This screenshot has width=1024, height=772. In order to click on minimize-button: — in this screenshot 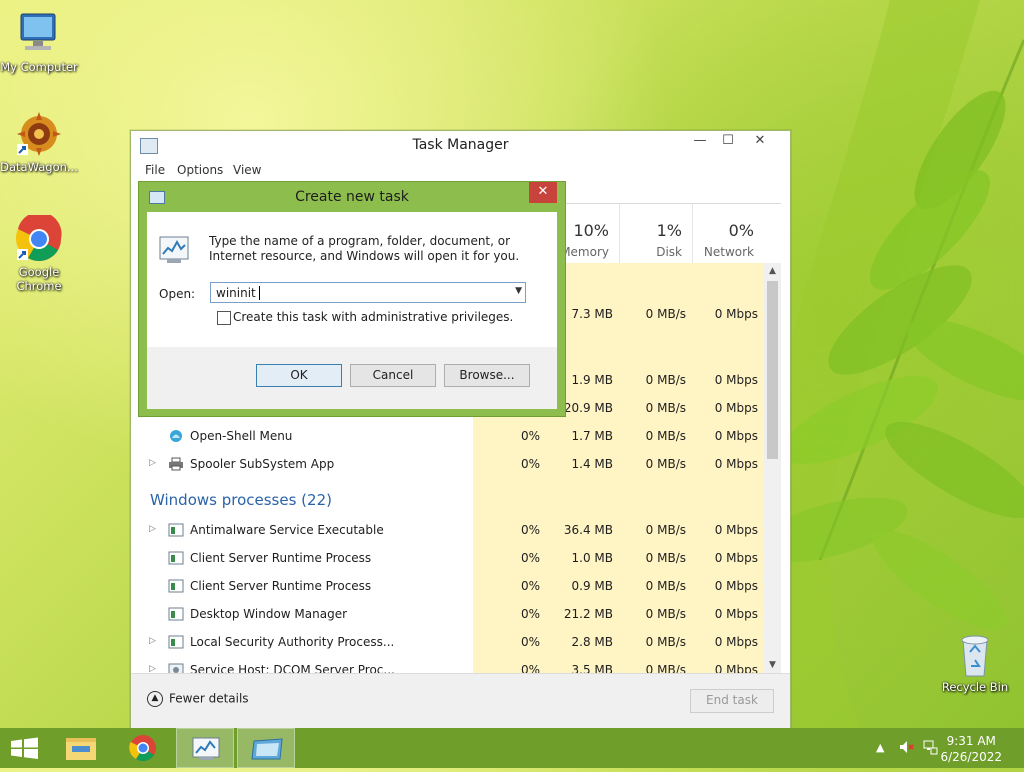, I will do `click(700, 142)`.